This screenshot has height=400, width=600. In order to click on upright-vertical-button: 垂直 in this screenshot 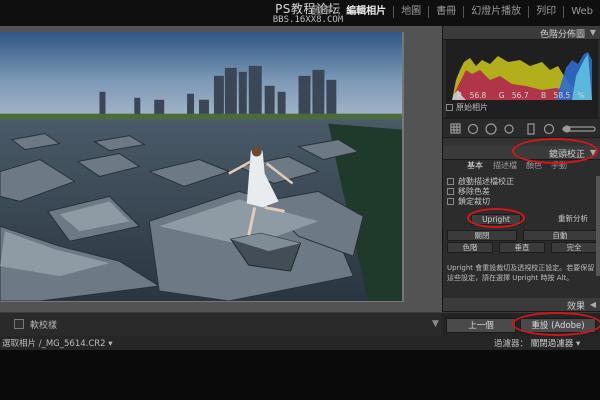, I will do `click(522, 247)`.